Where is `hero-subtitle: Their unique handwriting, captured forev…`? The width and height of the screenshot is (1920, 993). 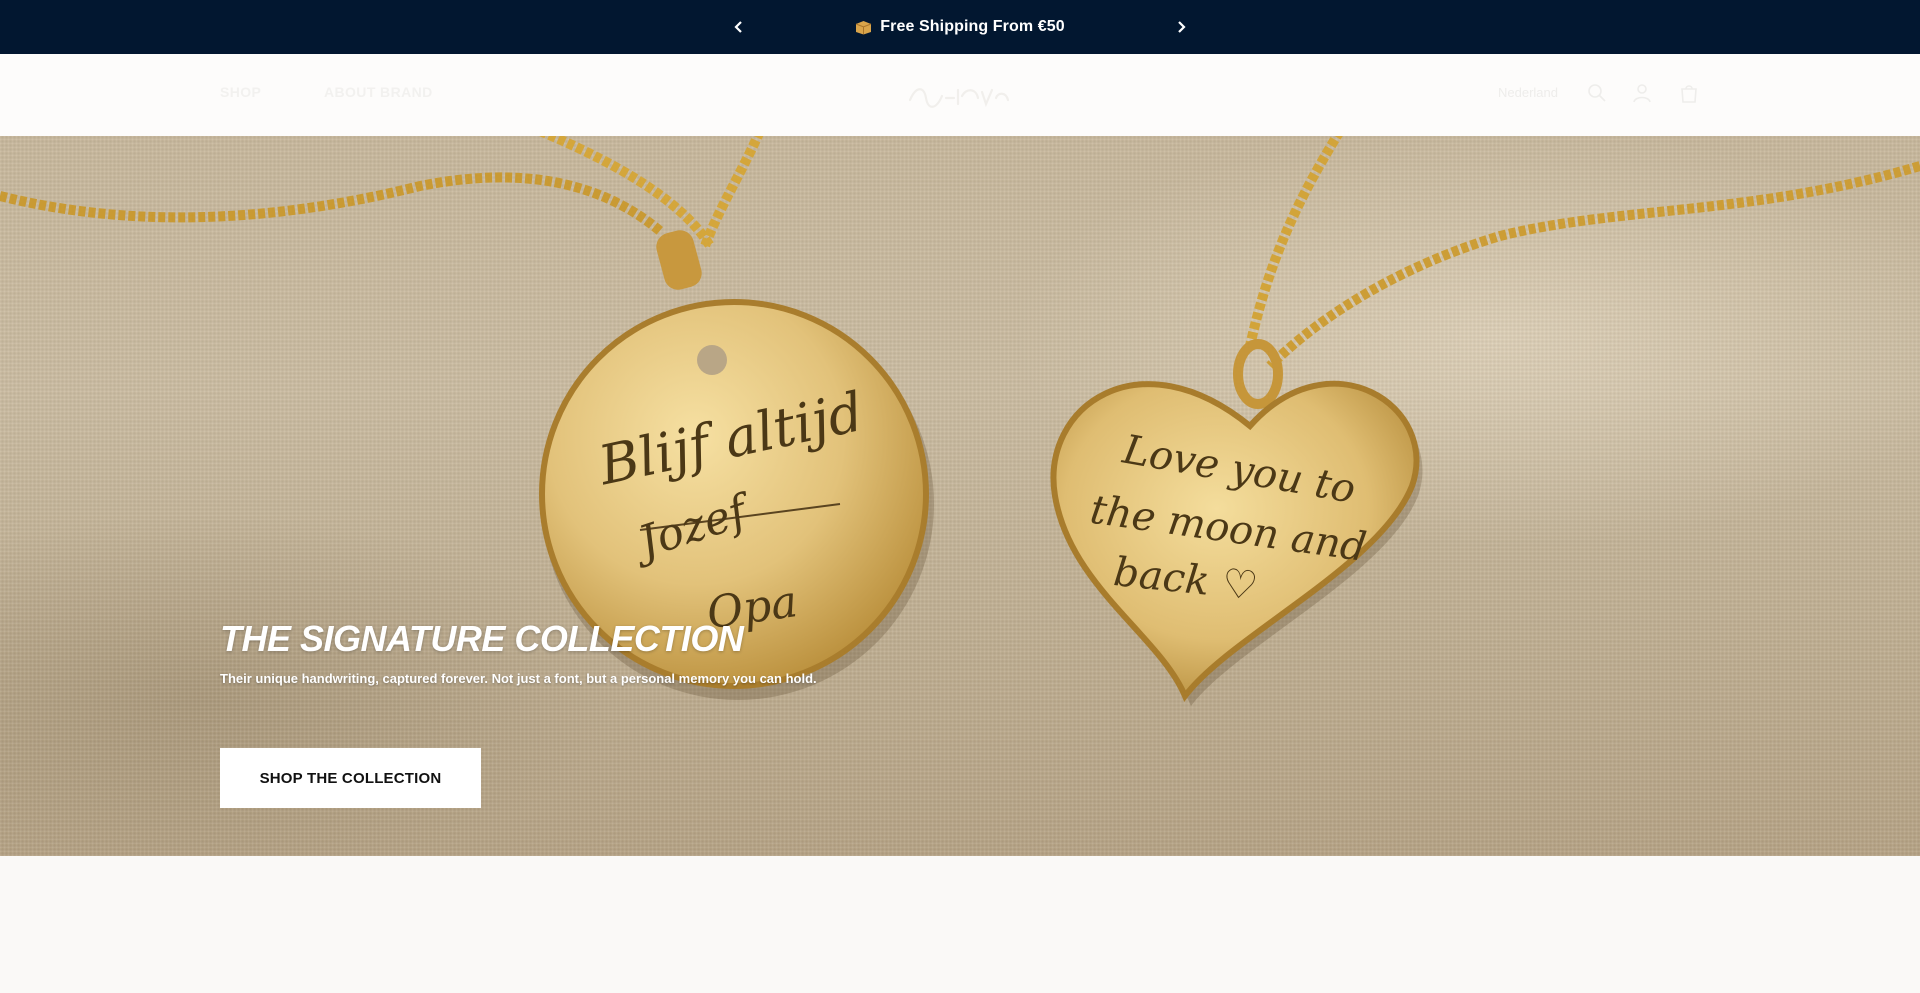
hero-subtitle: Their unique handwriting, captured forev… is located at coordinates (518, 678).